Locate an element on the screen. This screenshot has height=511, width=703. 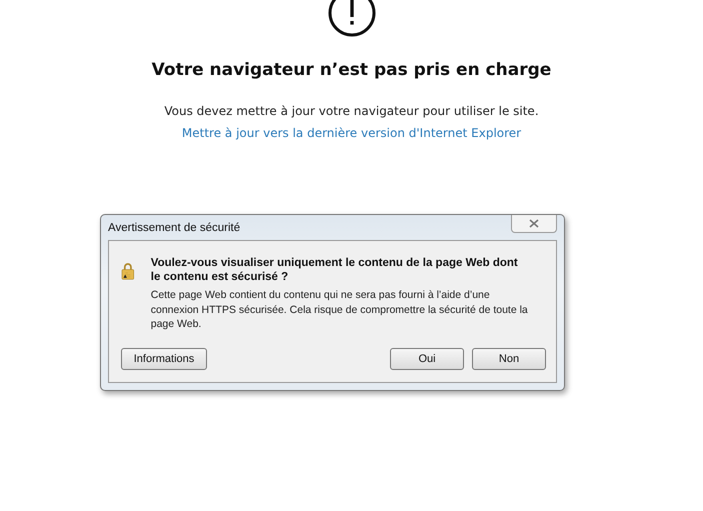
close-button is located at coordinates (534, 224).